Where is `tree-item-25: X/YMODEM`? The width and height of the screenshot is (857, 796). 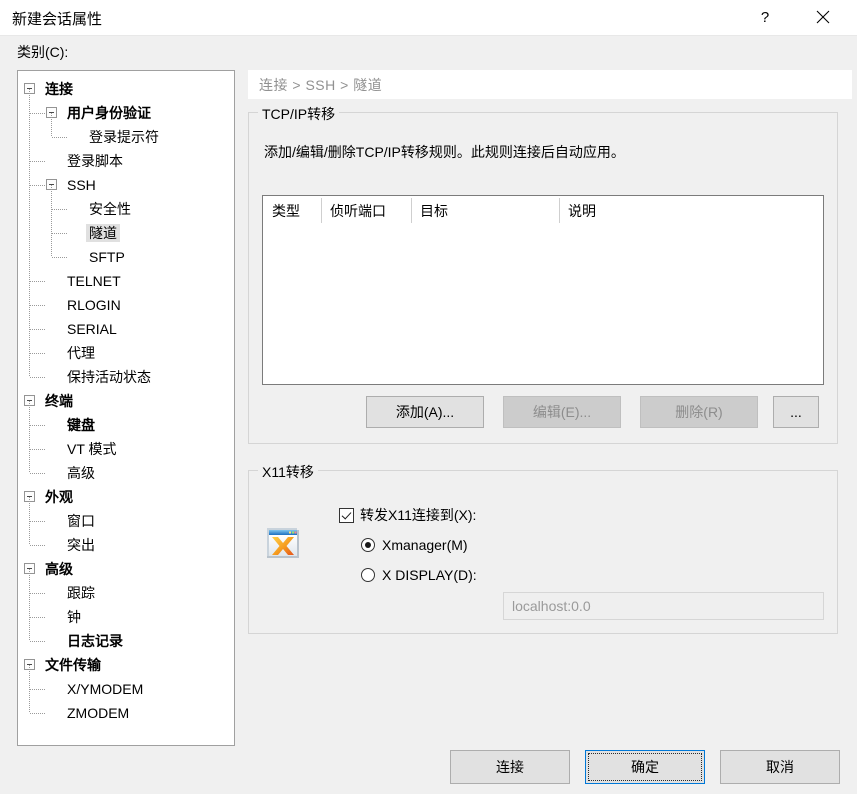 tree-item-25: X/YMODEM is located at coordinates (126, 689).